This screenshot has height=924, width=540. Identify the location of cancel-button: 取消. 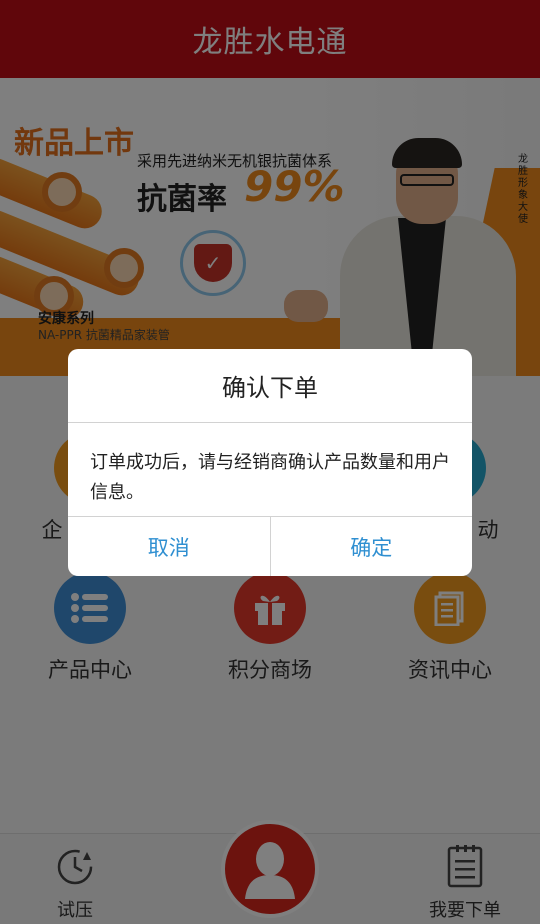
(169, 546).